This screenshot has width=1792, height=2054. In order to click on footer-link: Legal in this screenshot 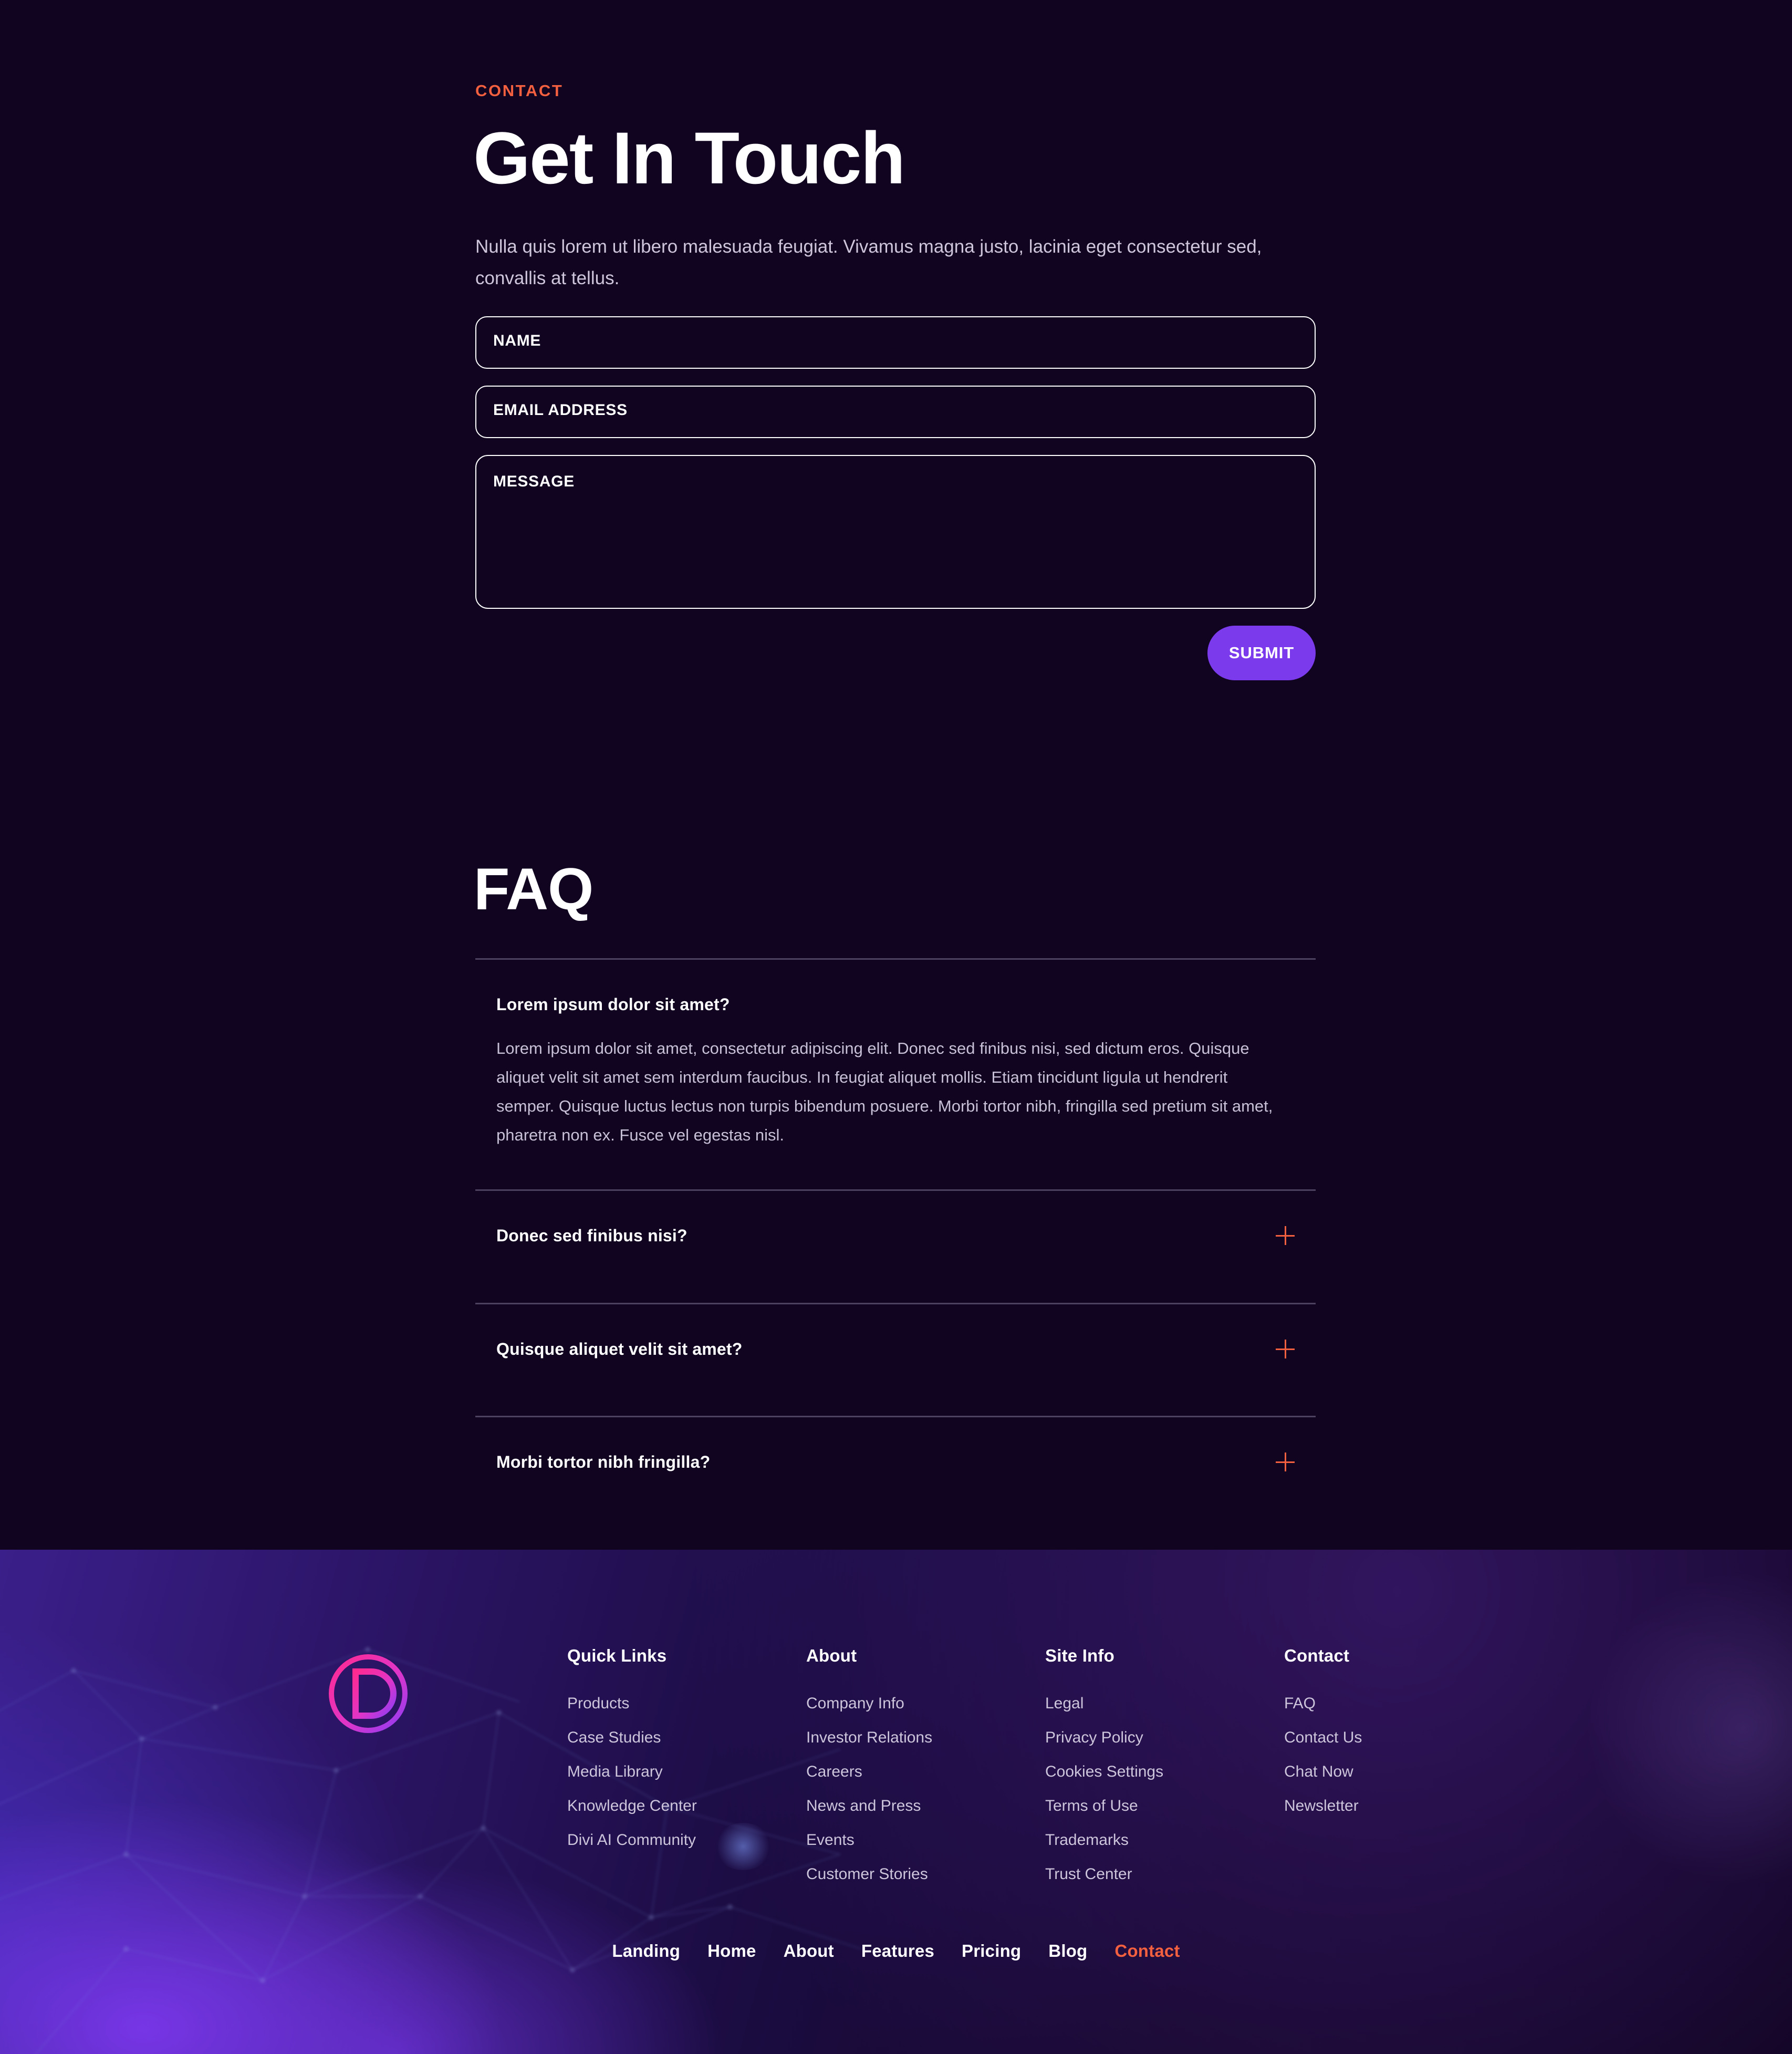, I will do `click(1165, 1703)`.